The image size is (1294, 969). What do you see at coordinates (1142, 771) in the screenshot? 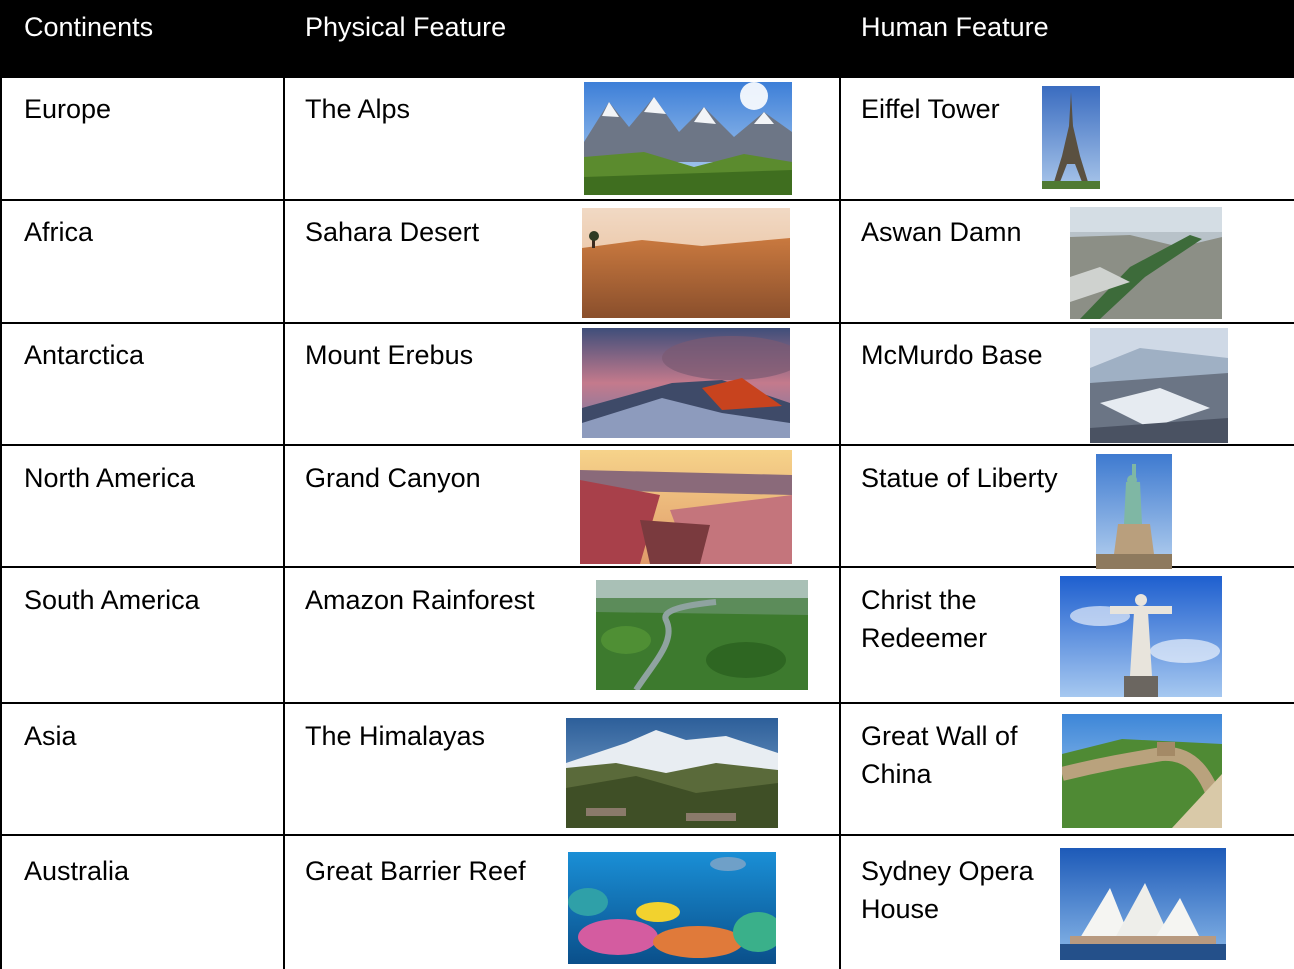
I see `great-wall-photo` at bounding box center [1142, 771].